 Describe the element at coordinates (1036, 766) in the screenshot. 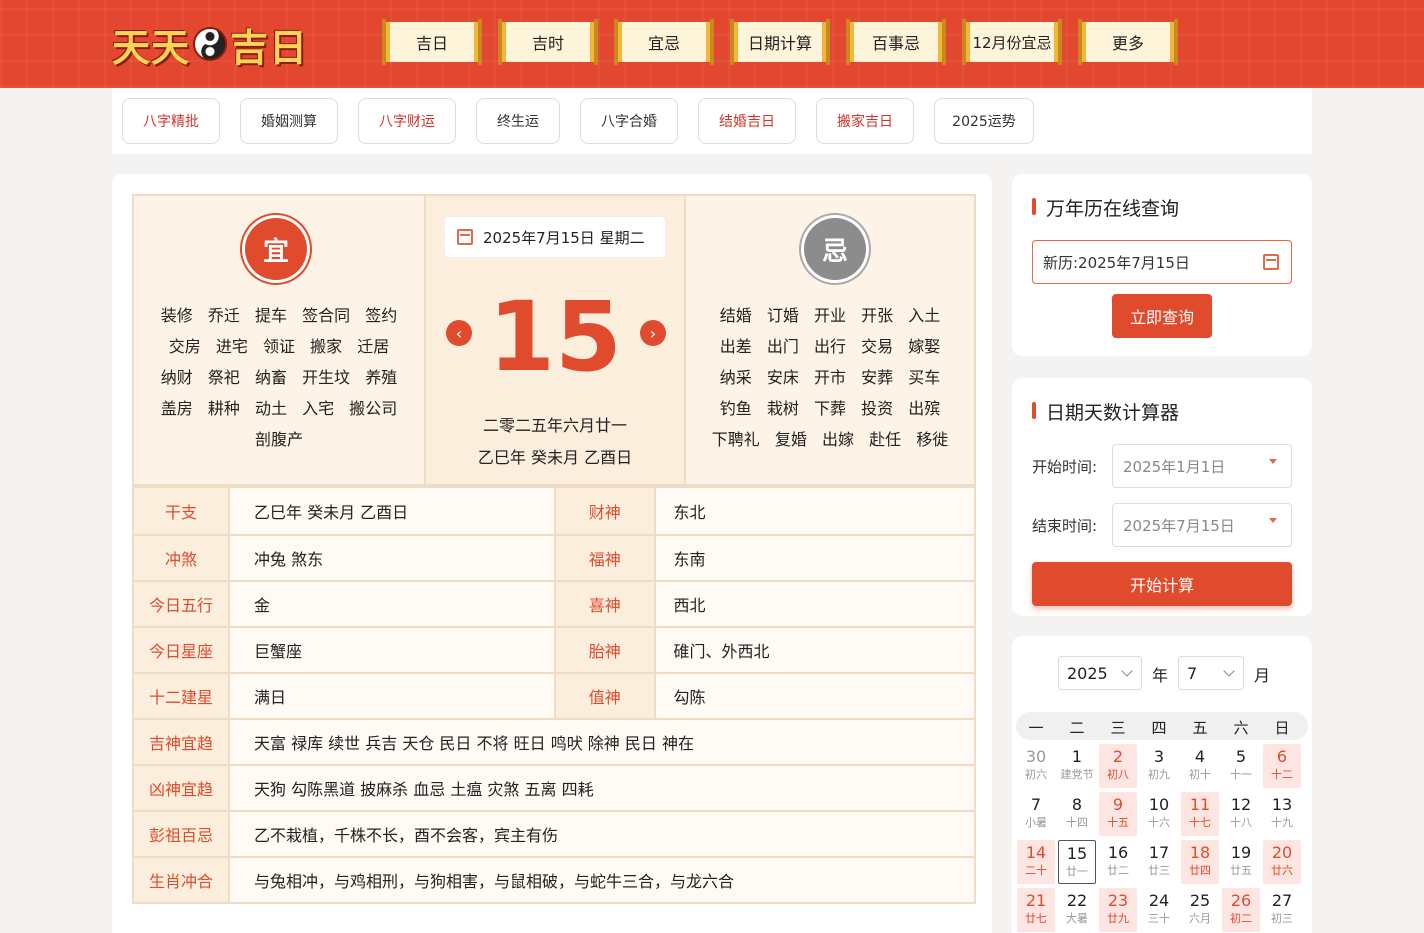

I see `calendar-day: 30 初六` at that location.